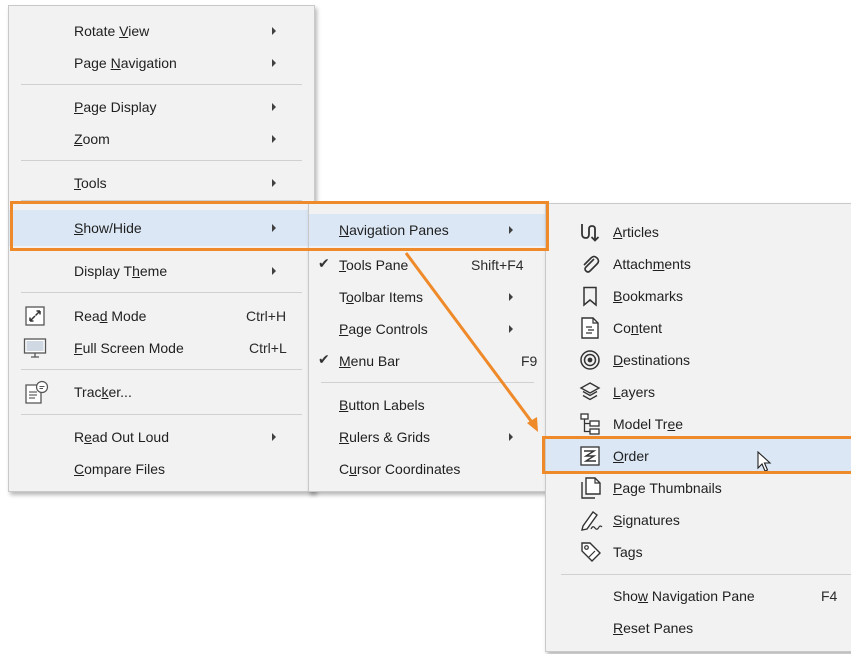 The height and width of the screenshot is (654, 851). What do you see at coordinates (129, 348) in the screenshot?
I see `menu-item-label: Full Screen Mode` at bounding box center [129, 348].